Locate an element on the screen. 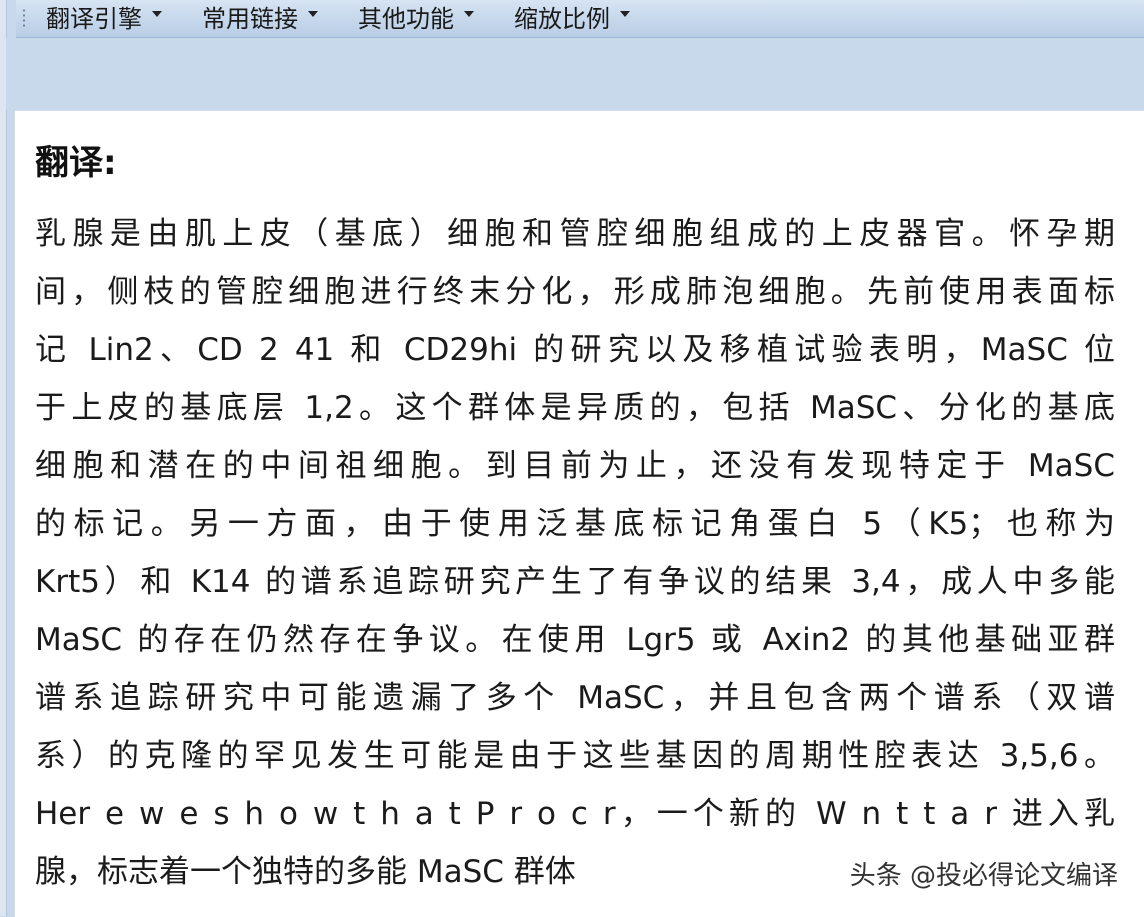 This screenshot has height=917, width=1144. menu-translate-engine: 翻译引擎 is located at coordinates (104, 19).